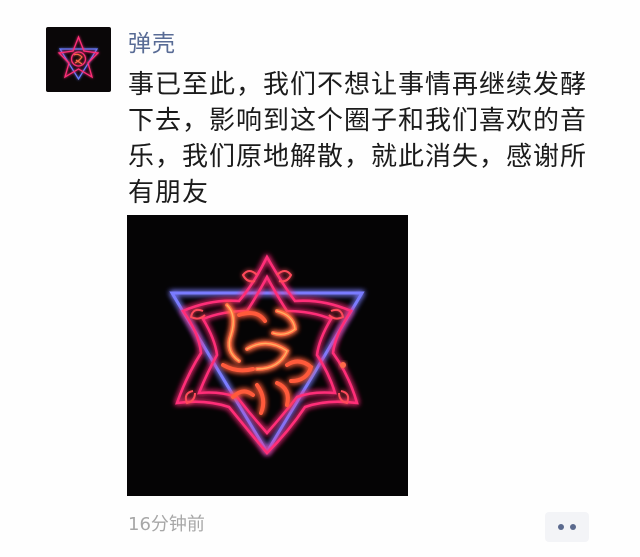 This screenshot has height=557, width=640. I want to click on post-timestamp: 16分钟前, so click(166, 524).